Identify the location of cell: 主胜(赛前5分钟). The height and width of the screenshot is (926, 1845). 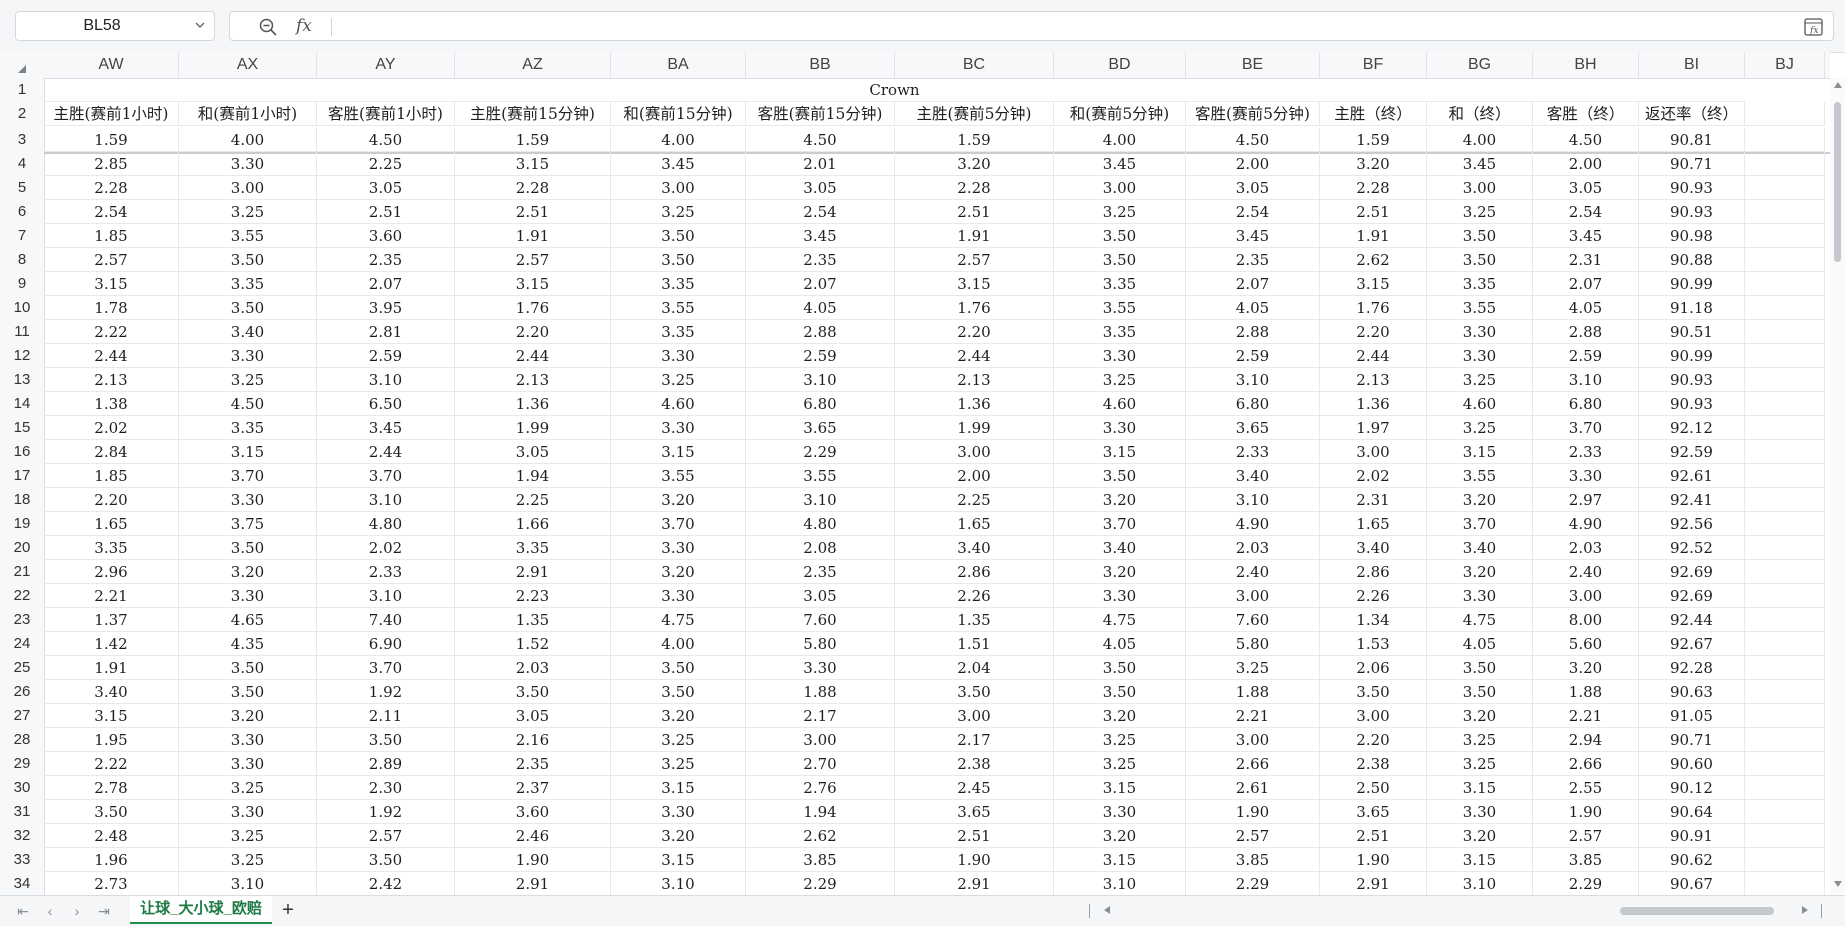
(974, 114).